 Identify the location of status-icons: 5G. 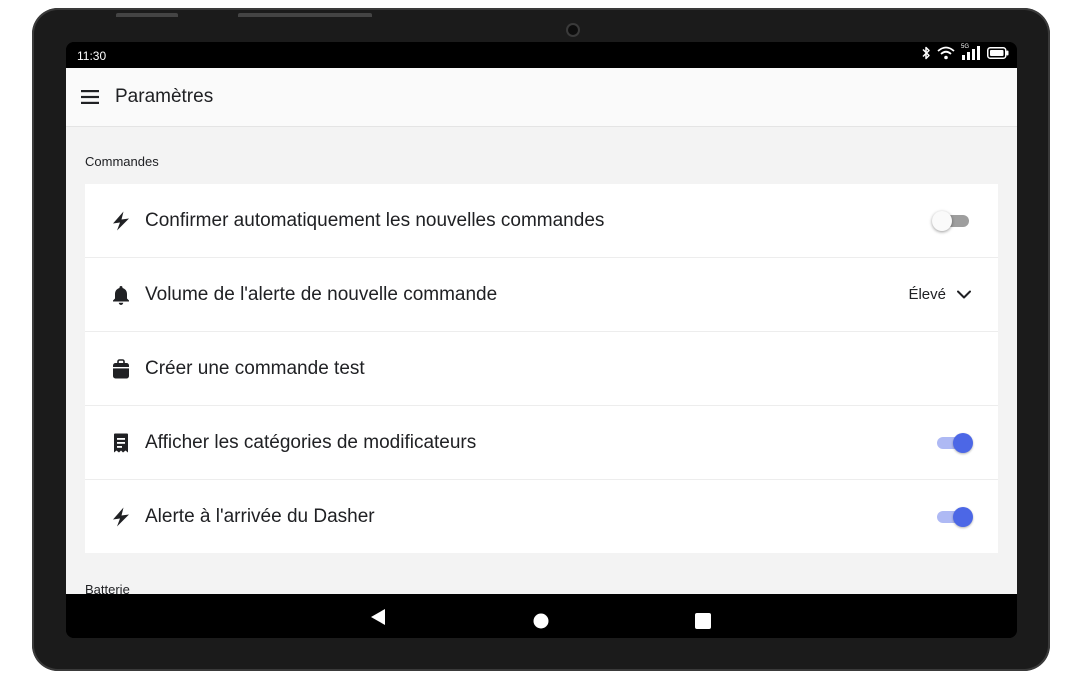
(965, 52).